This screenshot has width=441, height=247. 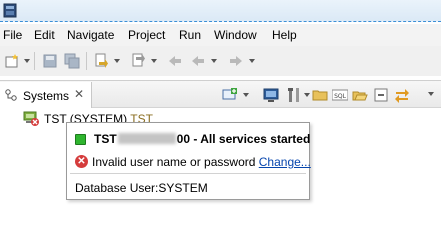 I want to click on prev-annotation-dropdown-icon, so click(x=154, y=61).